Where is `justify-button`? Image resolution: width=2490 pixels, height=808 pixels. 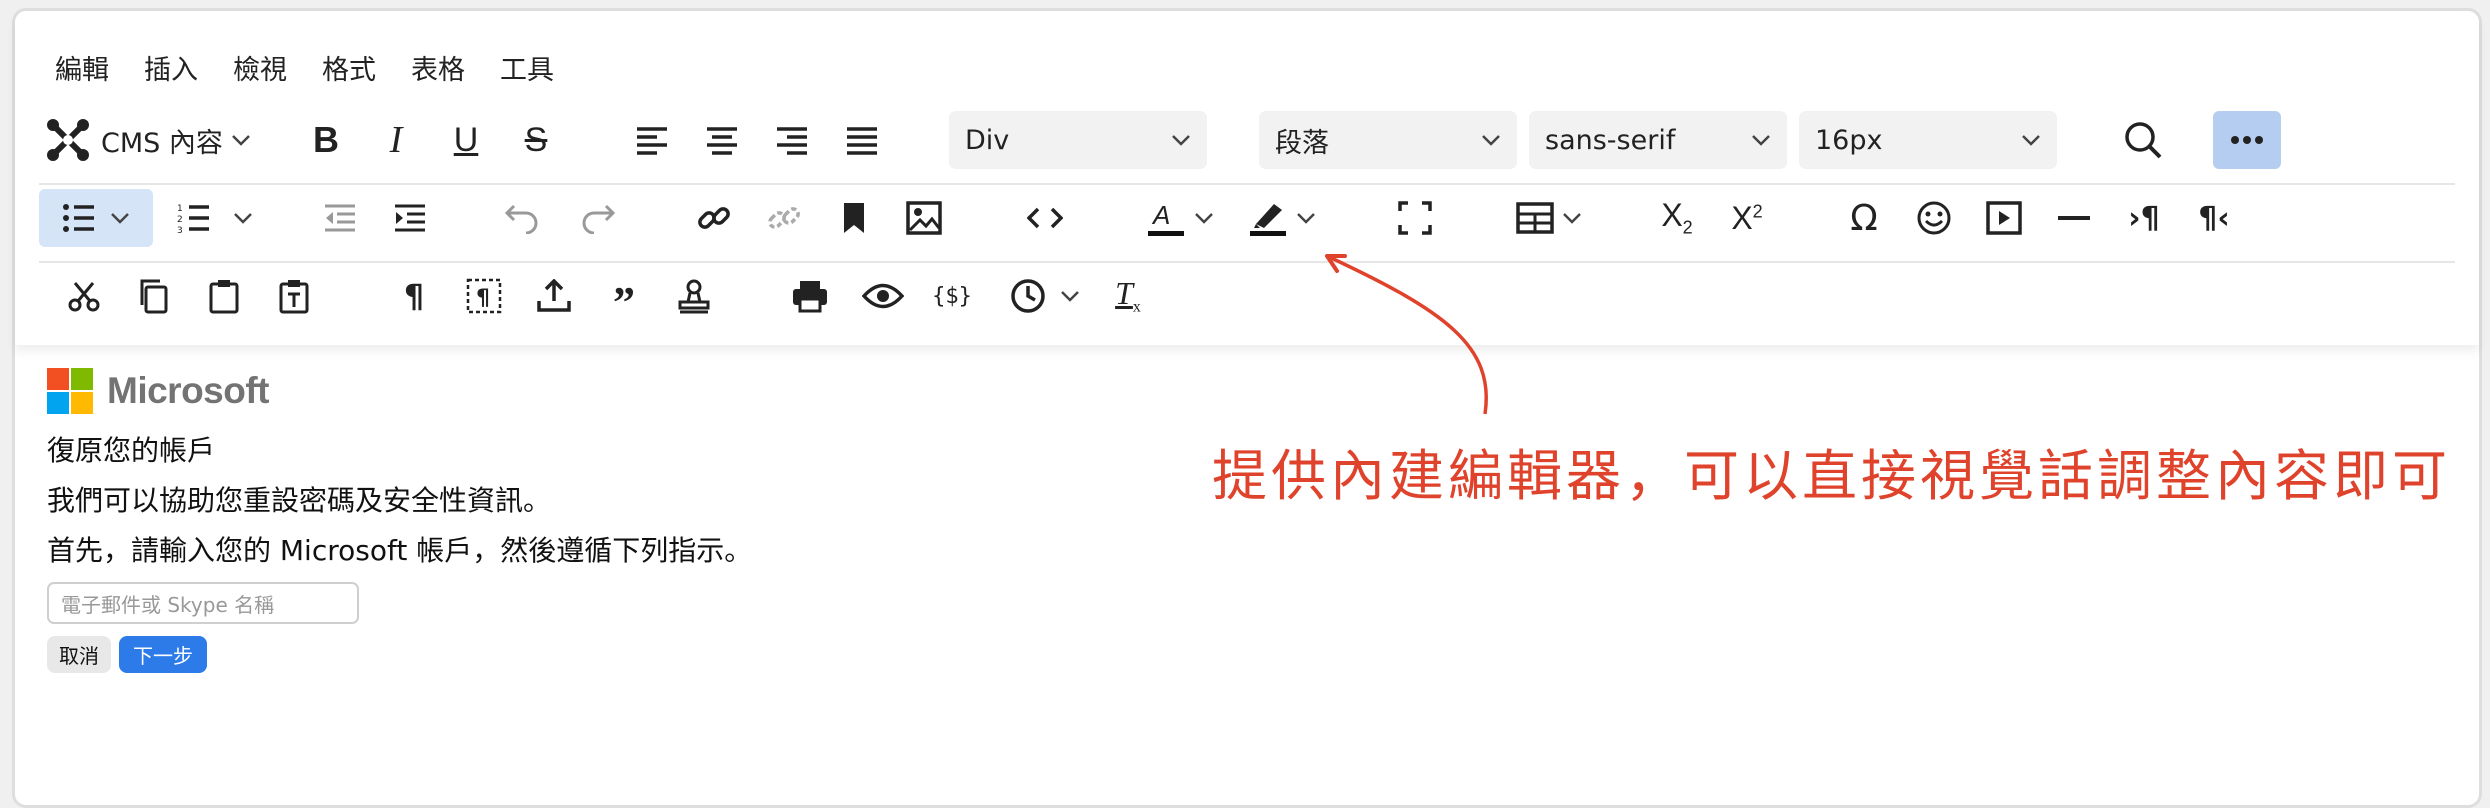
justify-button is located at coordinates (862, 140).